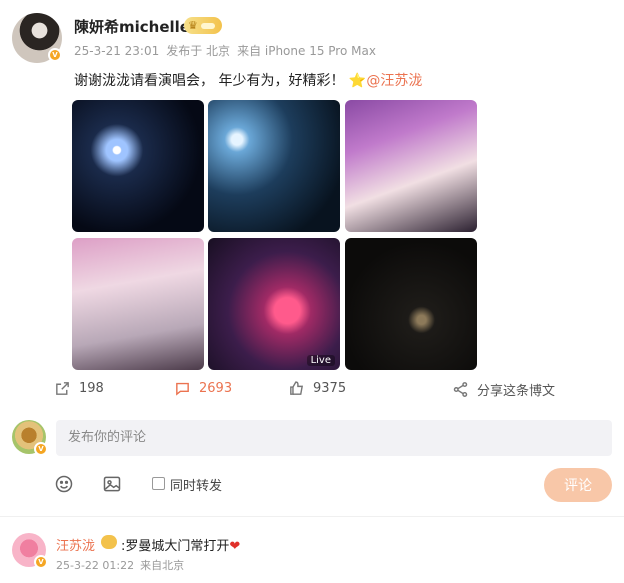  I want to click on comment-input: 发布你的评论, so click(334, 438).